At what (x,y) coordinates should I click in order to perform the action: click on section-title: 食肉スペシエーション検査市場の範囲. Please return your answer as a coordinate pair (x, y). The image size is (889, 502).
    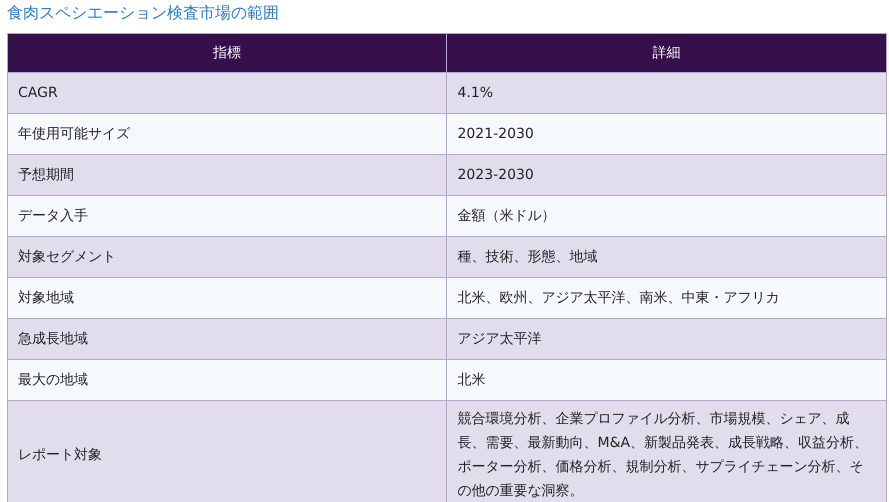
    Looking at the image, I should click on (143, 13).